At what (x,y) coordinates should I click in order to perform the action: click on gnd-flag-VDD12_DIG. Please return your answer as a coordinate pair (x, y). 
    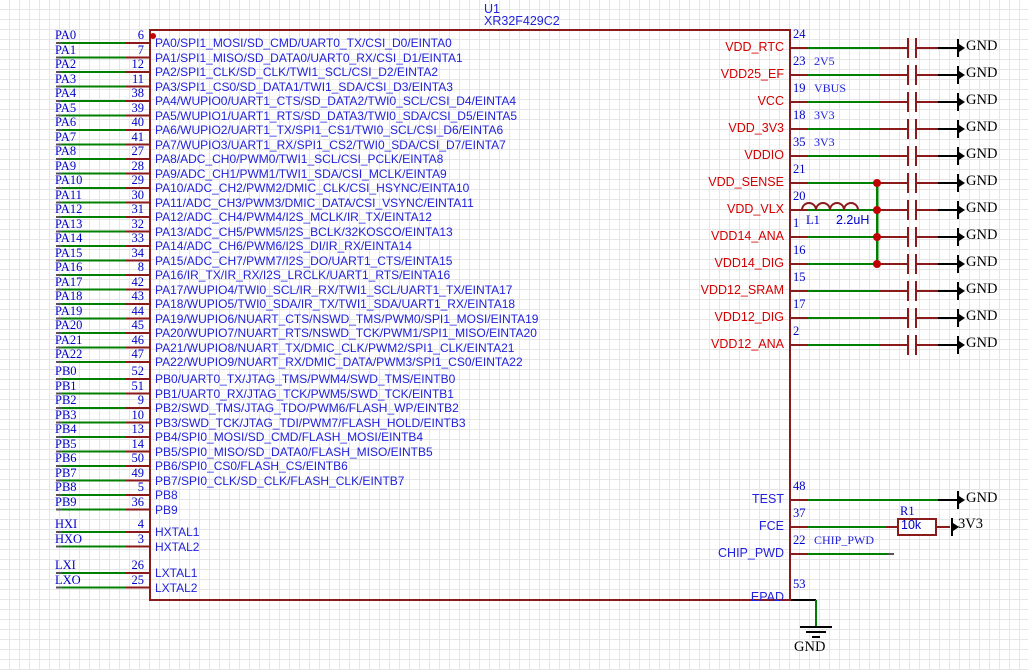
    Looking at the image, I should click on (960, 318).